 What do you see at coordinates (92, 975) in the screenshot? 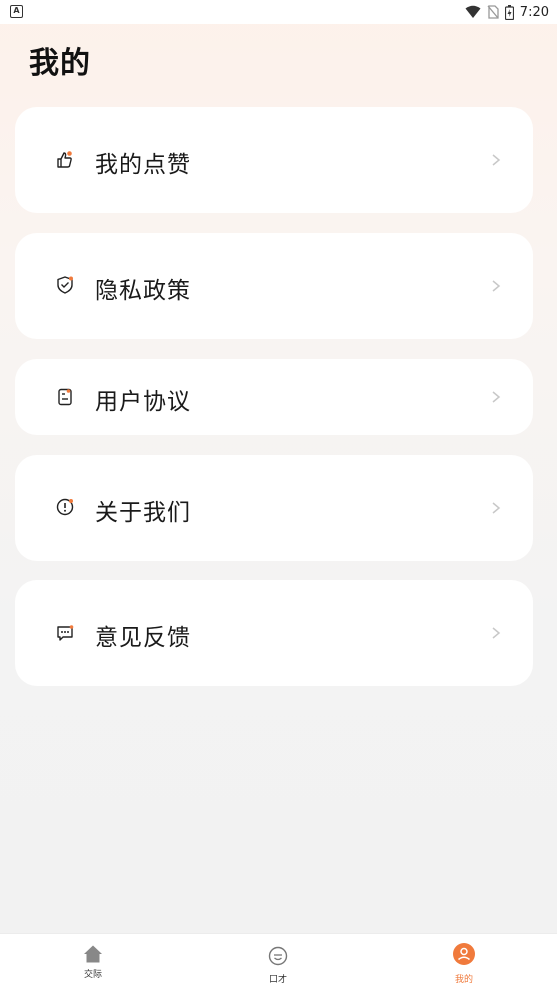
I see `tab-label: 交际` at bounding box center [92, 975].